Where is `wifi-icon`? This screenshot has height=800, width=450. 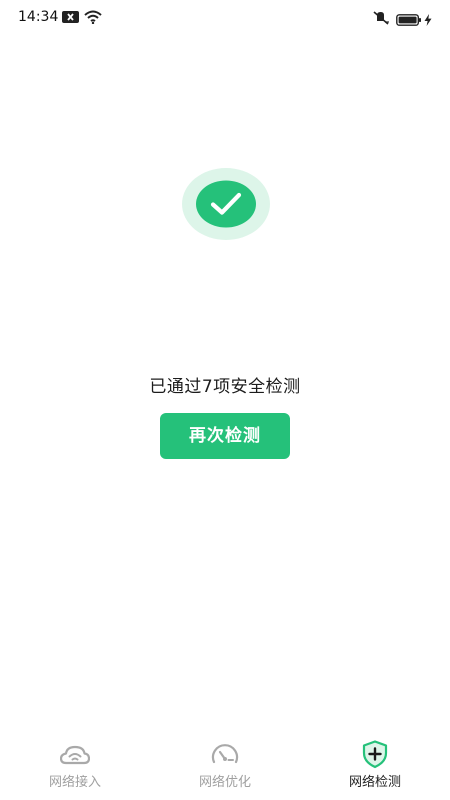 wifi-icon is located at coordinates (93, 18).